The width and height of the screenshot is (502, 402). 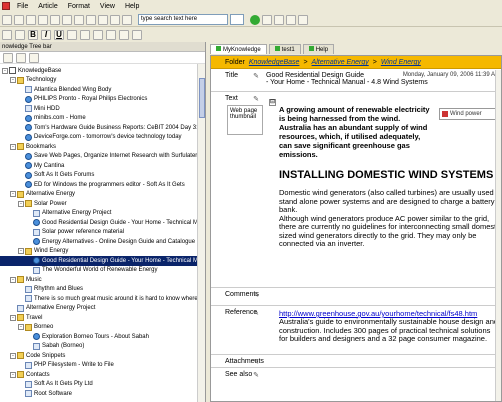 What do you see at coordinates (102, 166) in the screenshot?
I see `tree-item: My Cantina` at bounding box center [102, 166].